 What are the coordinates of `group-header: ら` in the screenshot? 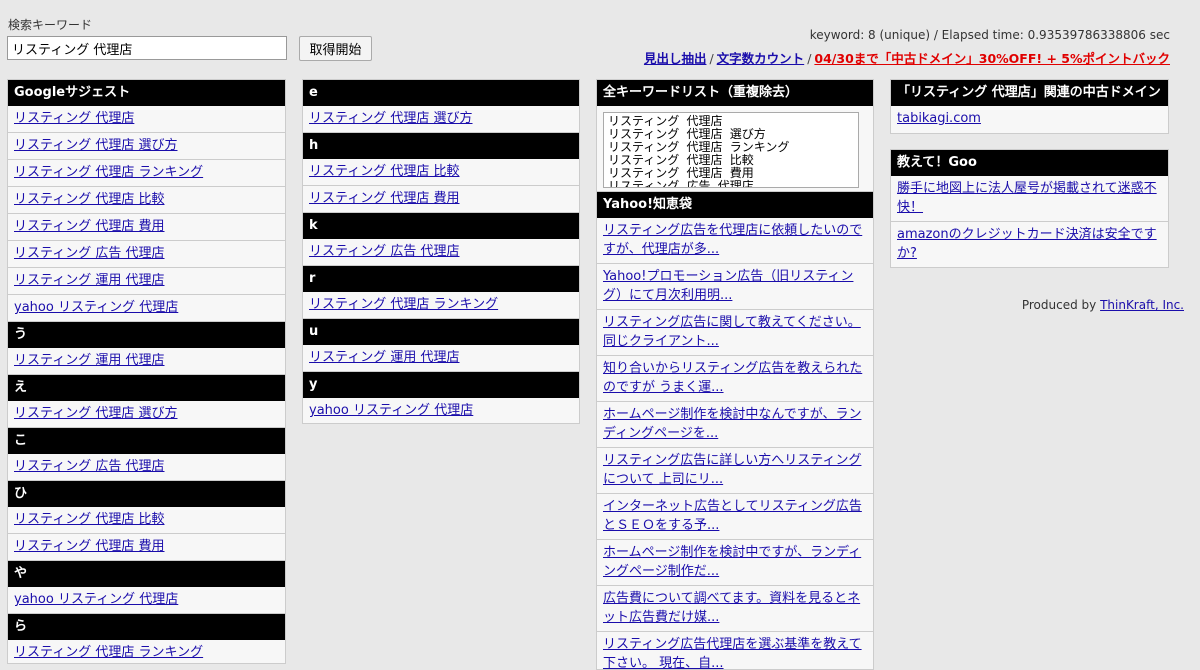 It's located at (146, 627).